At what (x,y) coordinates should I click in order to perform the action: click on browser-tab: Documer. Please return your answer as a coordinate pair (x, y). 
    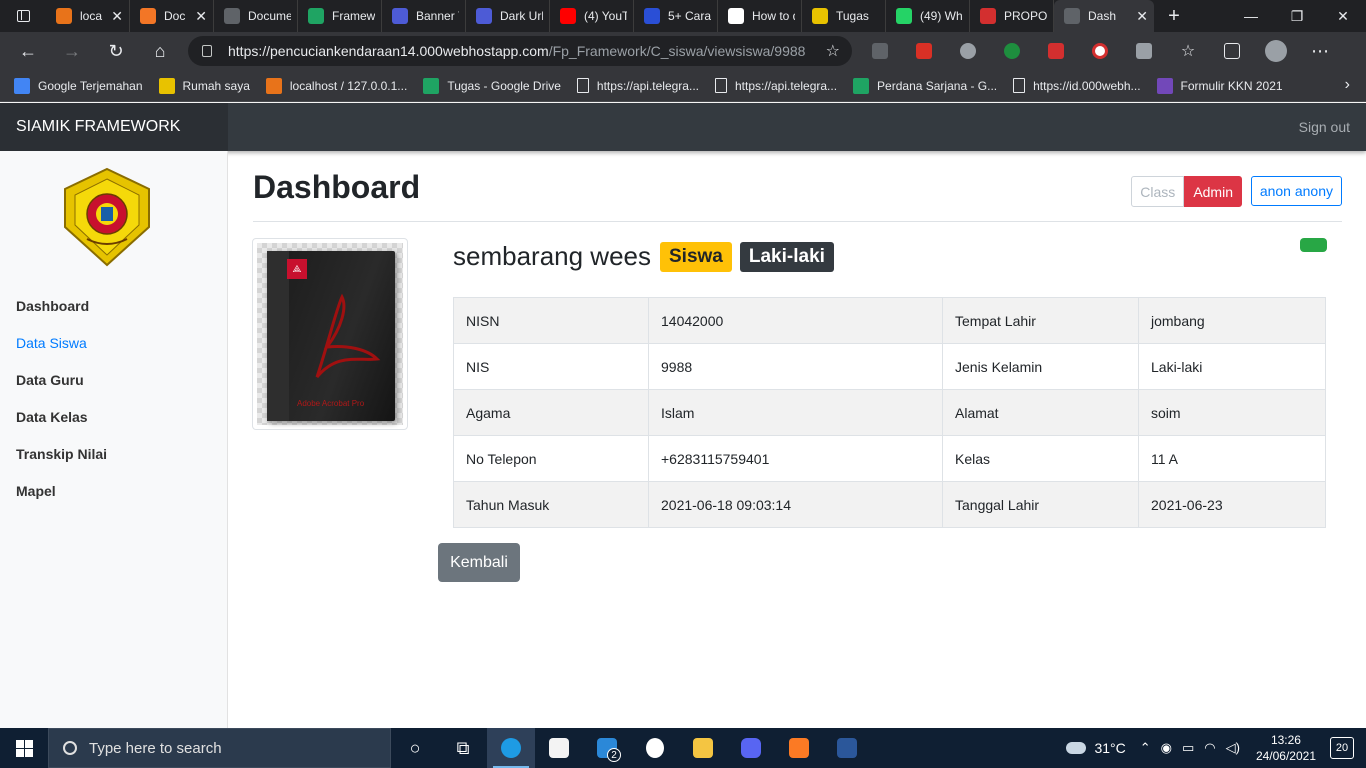
    Looking at the image, I should click on (256, 16).